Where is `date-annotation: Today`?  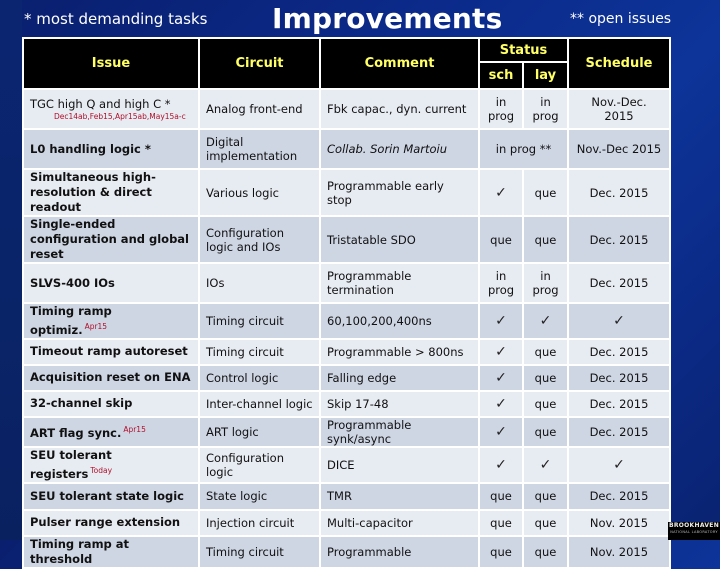
date-annotation: Today is located at coordinates (101, 470).